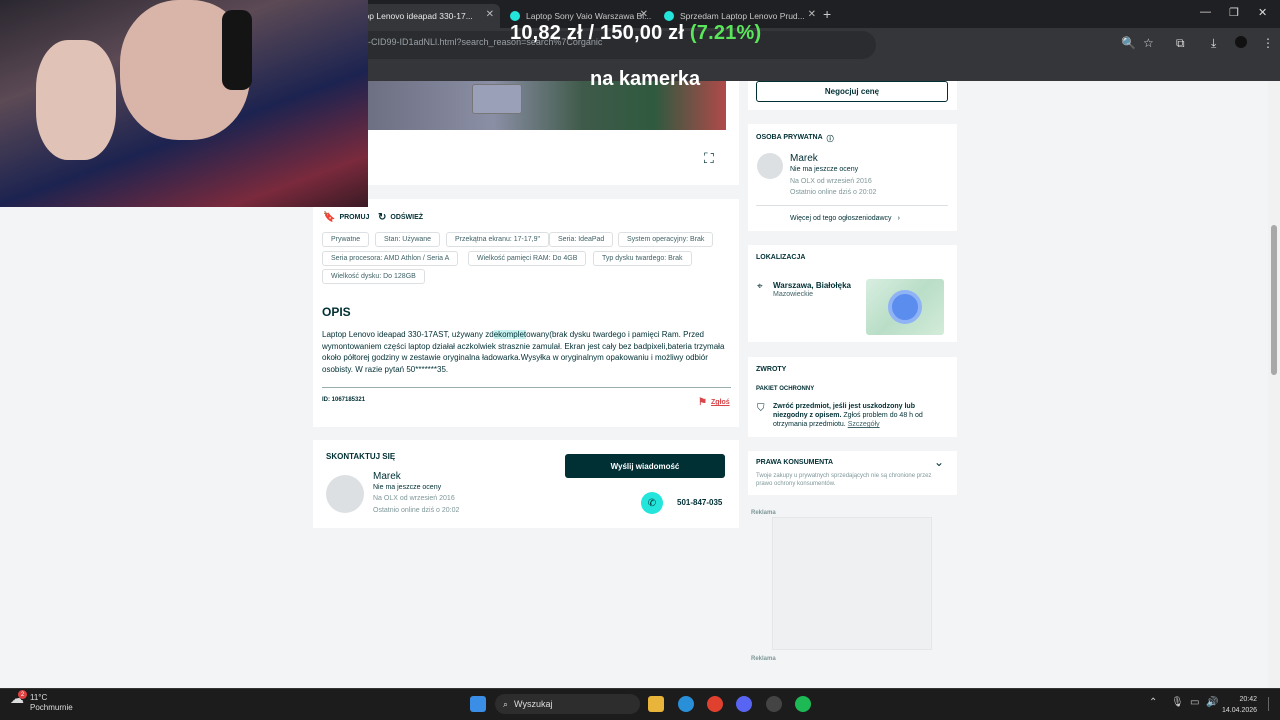 This screenshot has width=1280, height=720. I want to click on windows-taskbar, so click(640, 704).